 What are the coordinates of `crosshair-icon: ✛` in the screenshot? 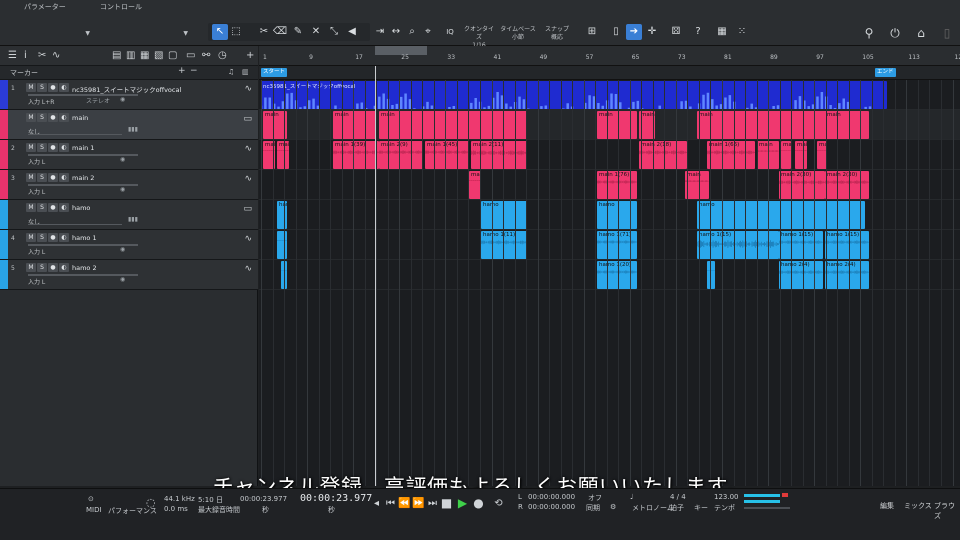 It's located at (652, 32).